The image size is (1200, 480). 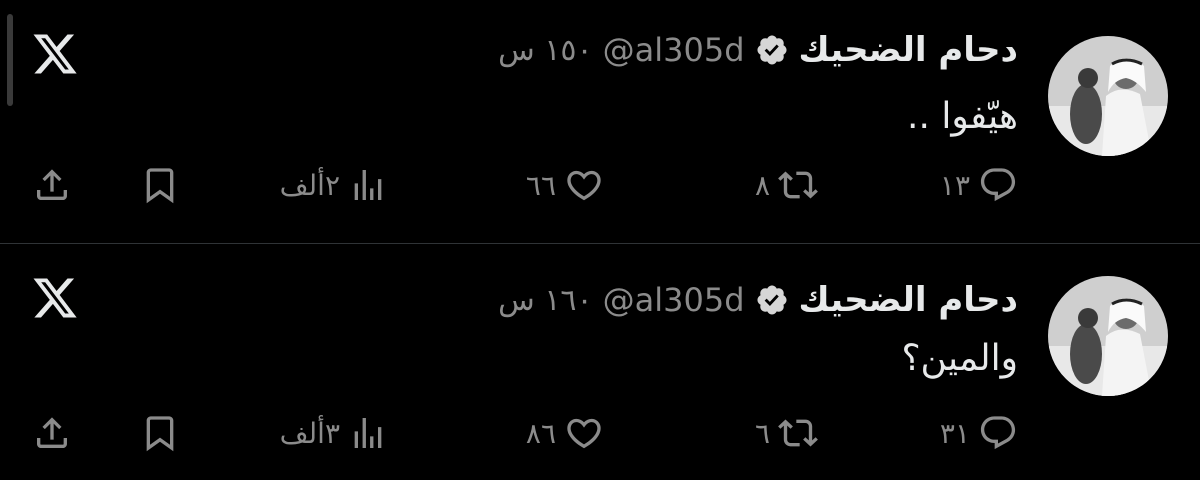 I want to click on reply-count: ٣١, so click(x=954, y=433).